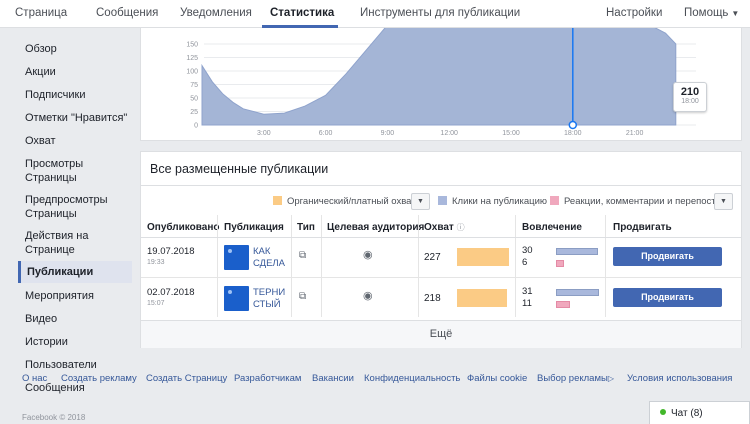  Describe the element at coordinates (156, 262) in the screenshot. I see `post-time: 19:33` at that location.